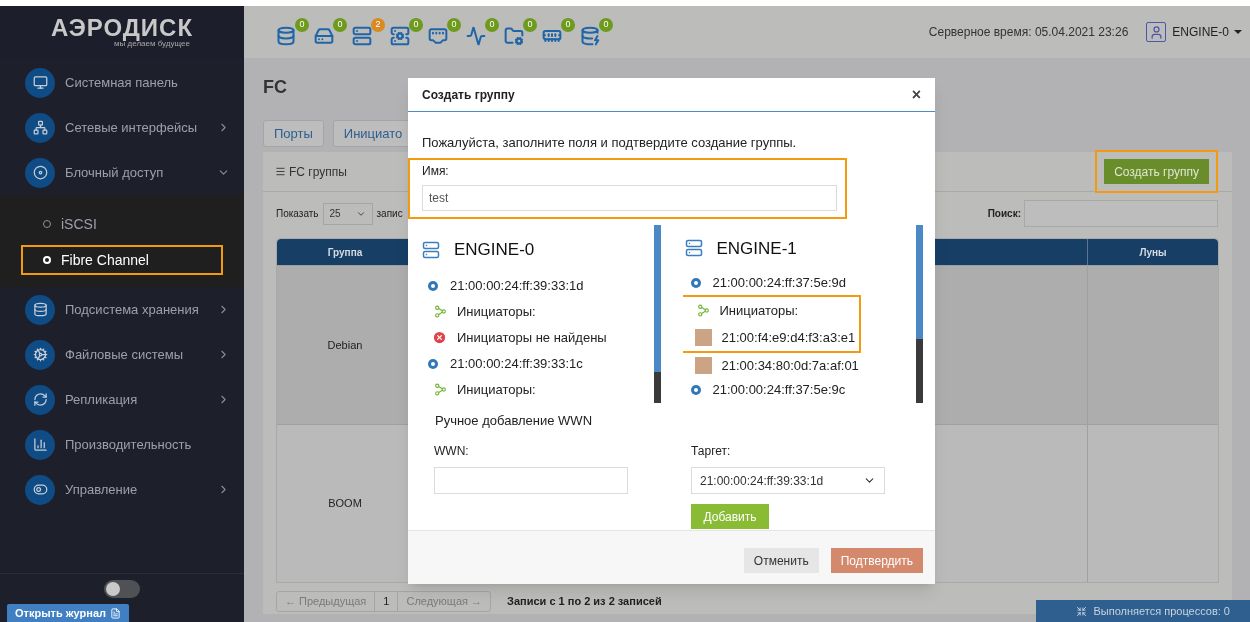 The height and width of the screenshot is (622, 1250). I want to click on target-select: 21:00:00:24:ff:39:33:1d, so click(788, 480).